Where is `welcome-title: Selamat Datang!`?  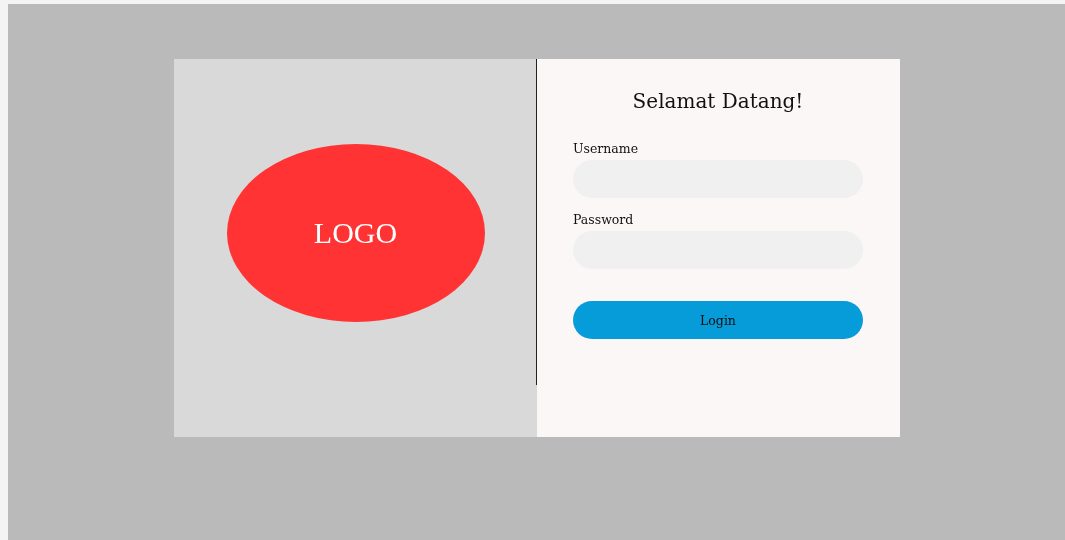 welcome-title: Selamat Datang! is located at coordinates (718, 101).